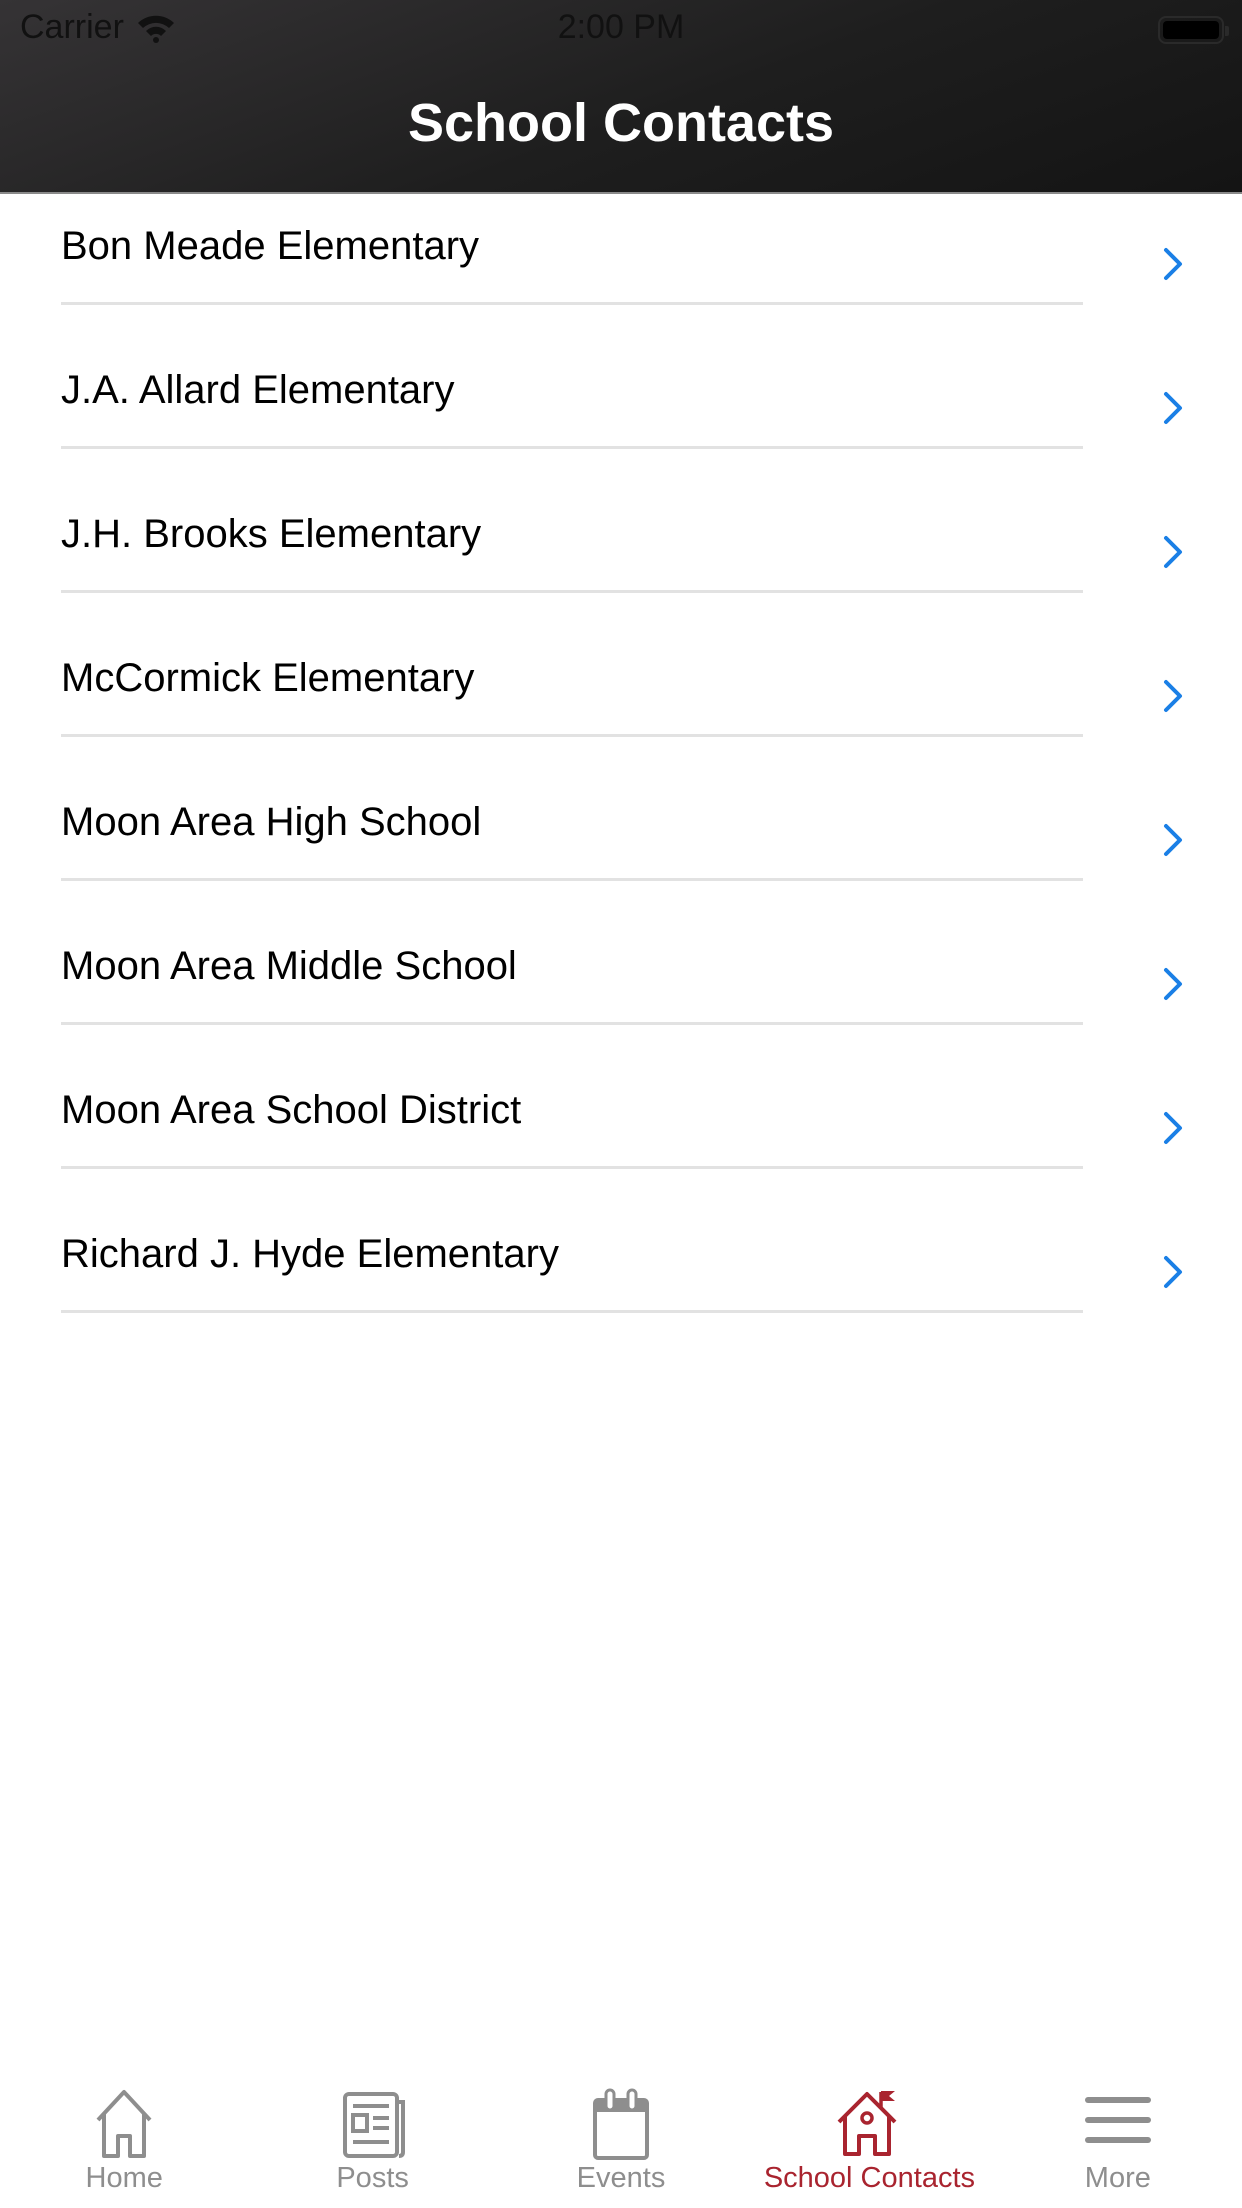 The width and height of the screenshot is (1242, 2208). Describe the element at coordinates (1117, 2120) in the screenshot. I see `menu-icon` at that location.